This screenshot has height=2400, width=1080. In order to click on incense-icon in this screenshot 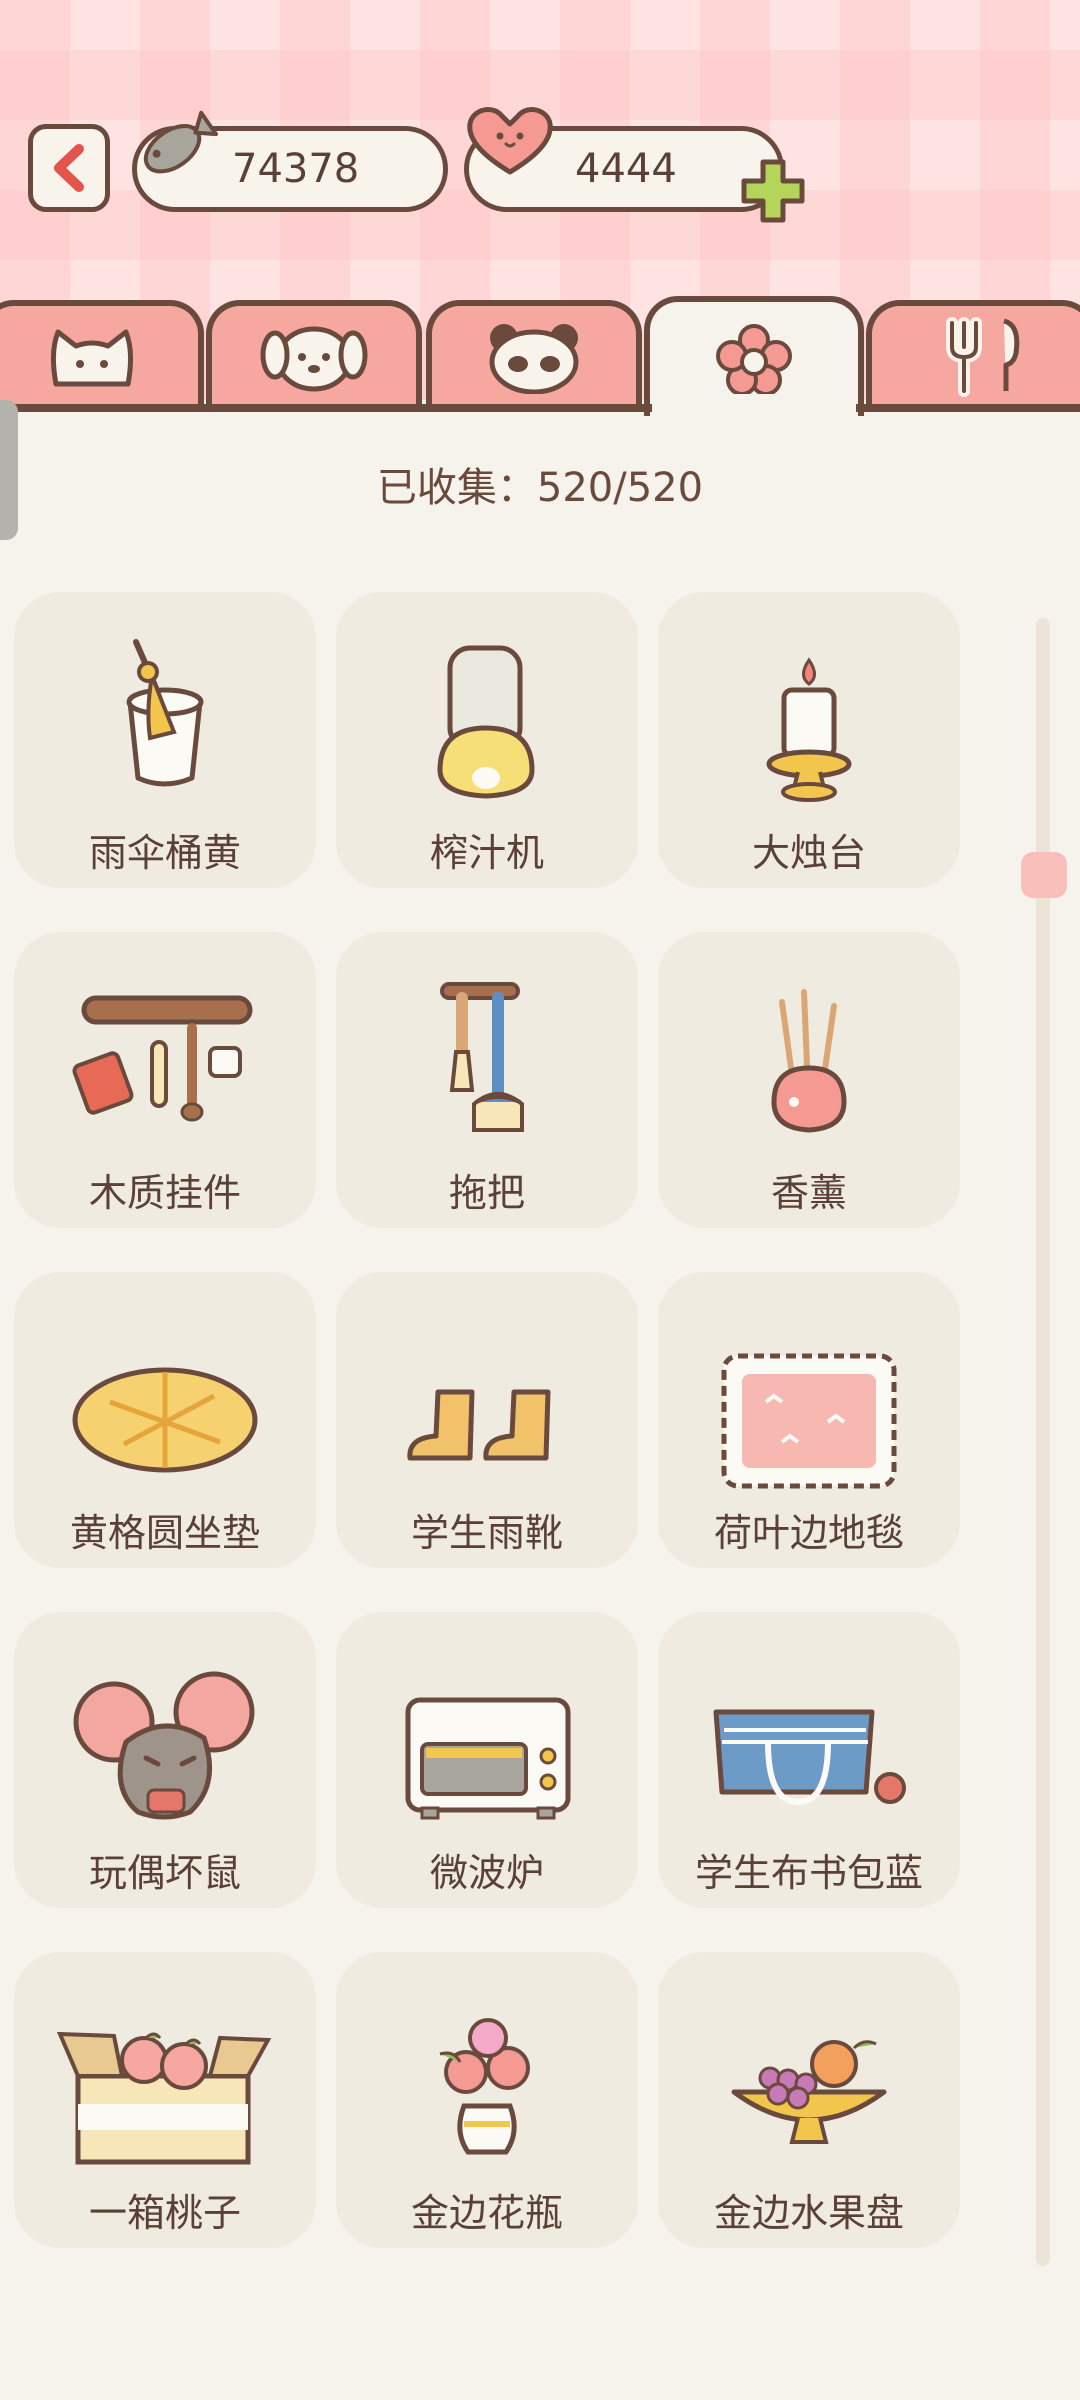, I will do `click(809, 1061)`.